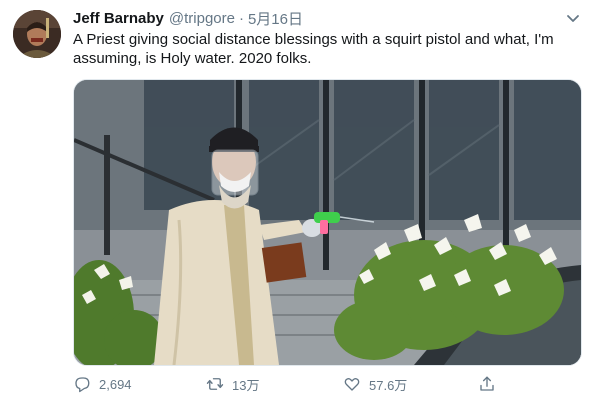 The height and width of the screenshot is (412, 595). I want to click on author-handle: @tripgore, so click(202, 18).